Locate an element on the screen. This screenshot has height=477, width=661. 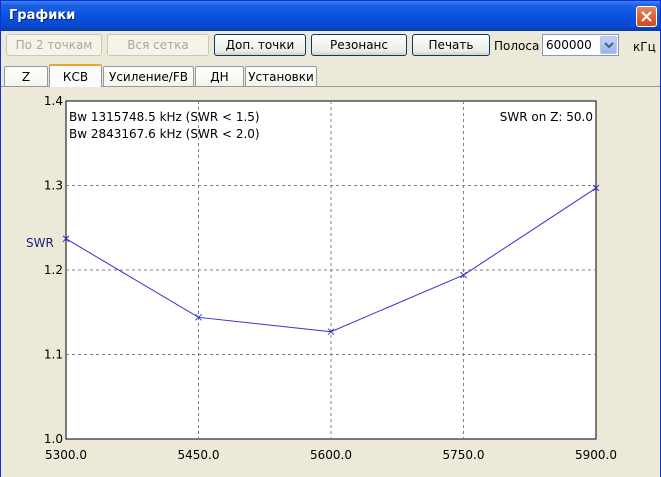
tab-gain-fb: Усиление/FB is located at coordinates (148, 76).